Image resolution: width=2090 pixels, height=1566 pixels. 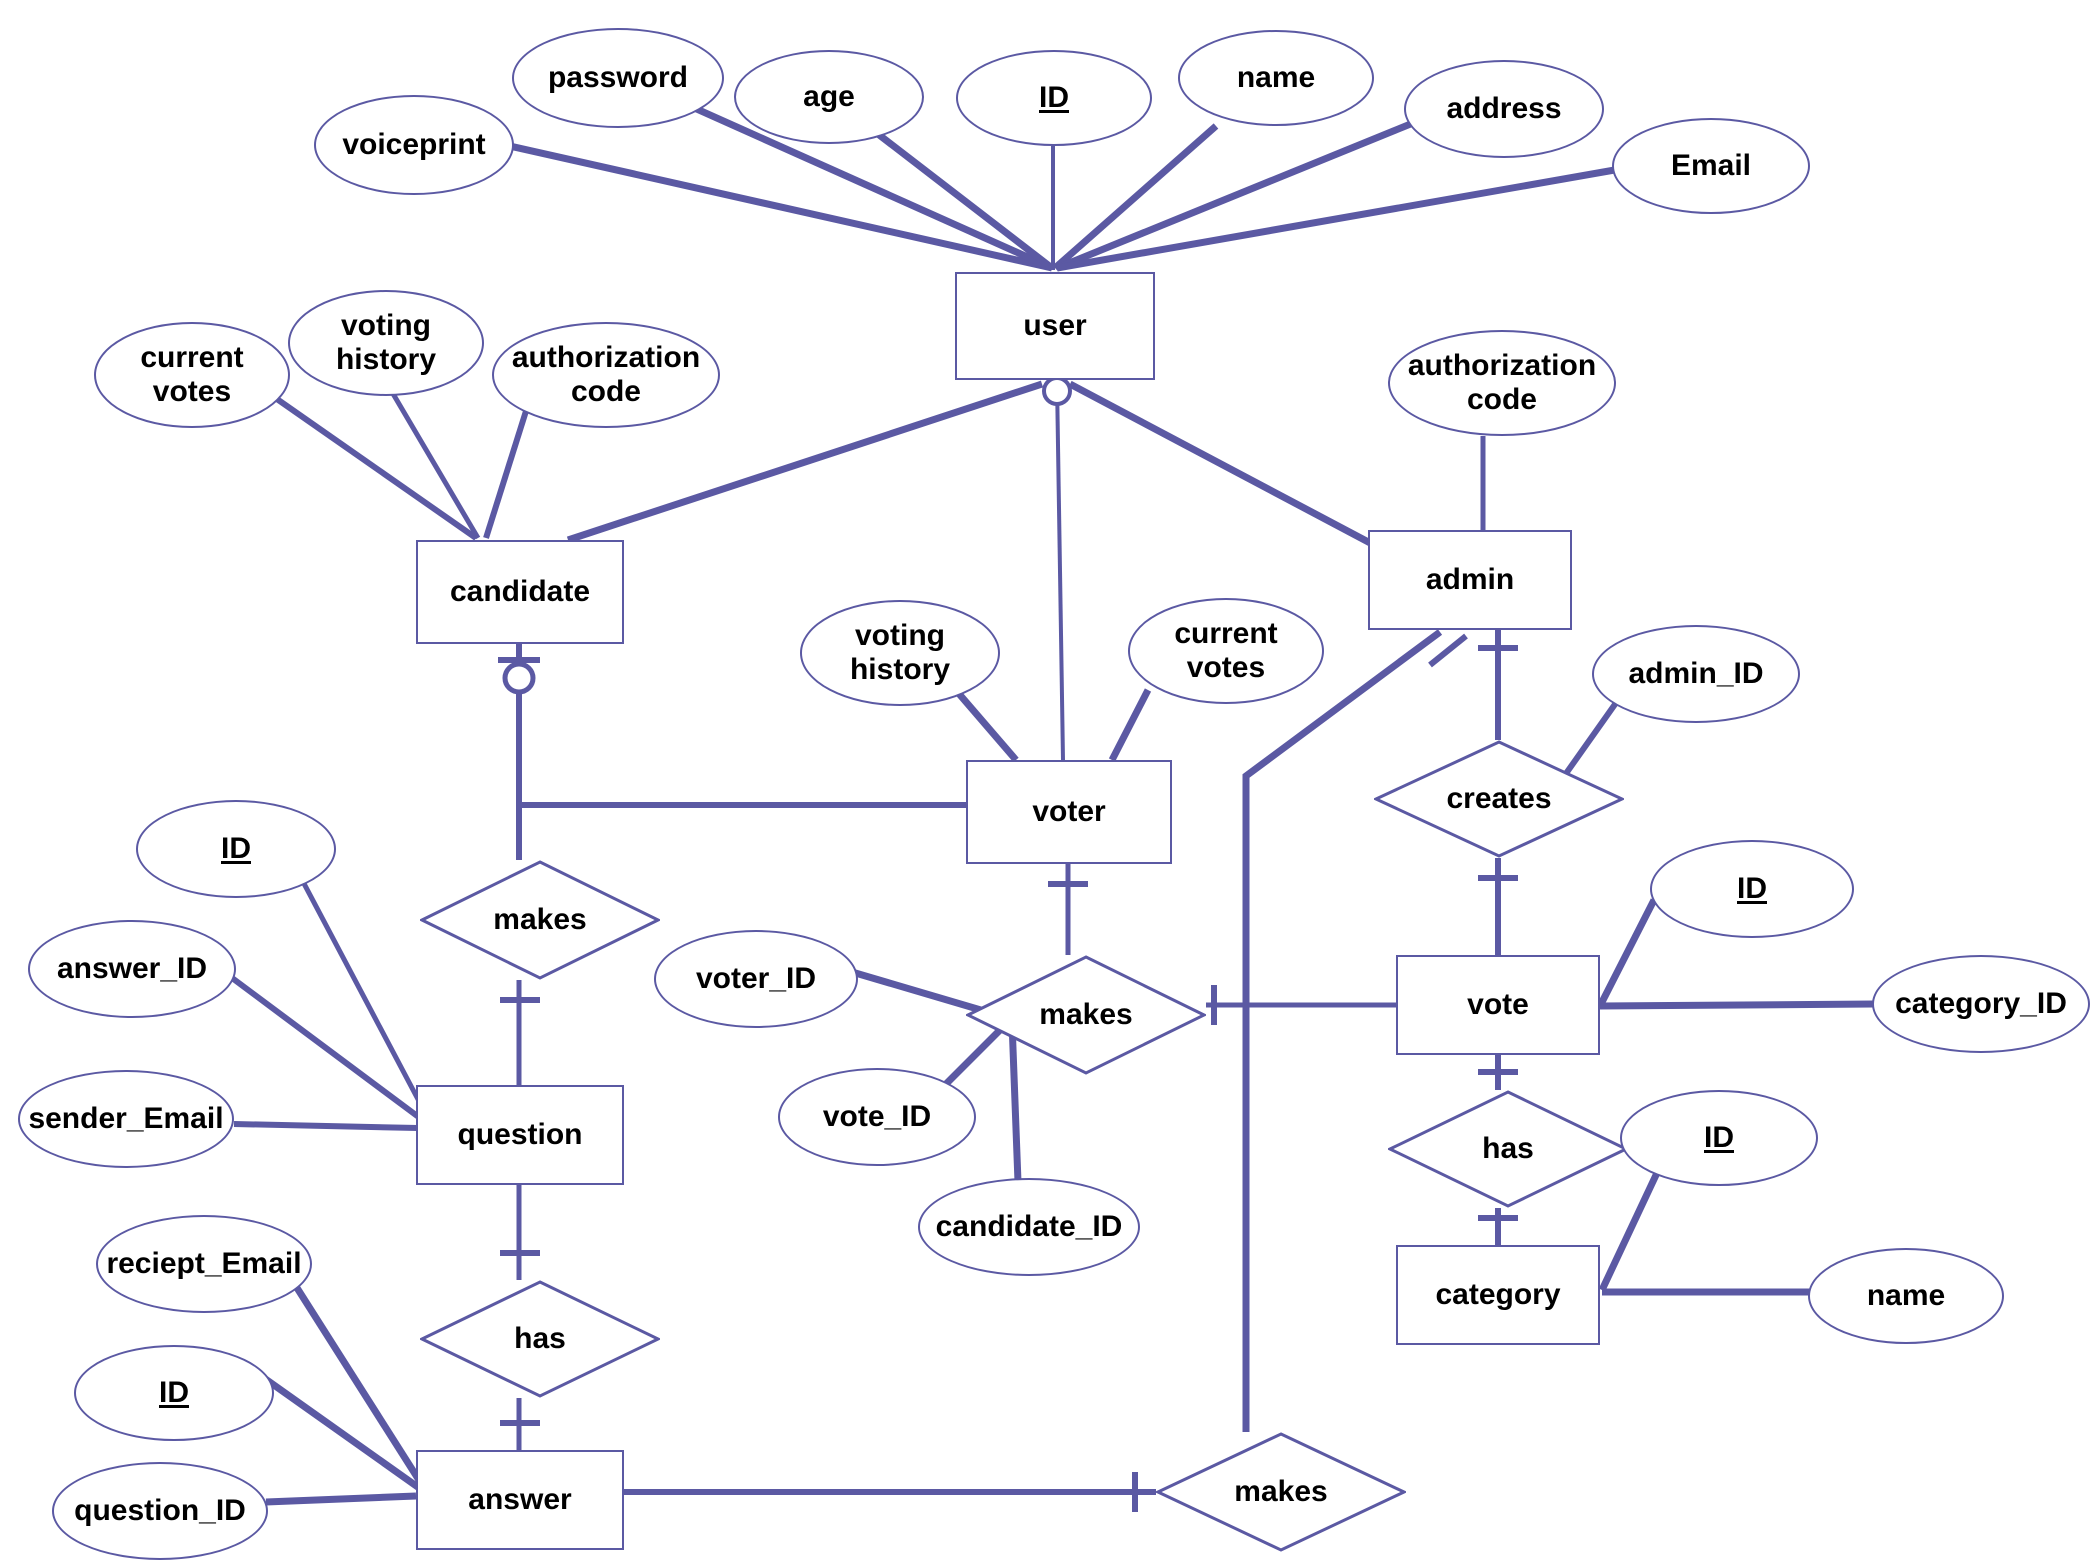 I want to click on edge-currentvotes-voter, so click(x=1130, y=725).